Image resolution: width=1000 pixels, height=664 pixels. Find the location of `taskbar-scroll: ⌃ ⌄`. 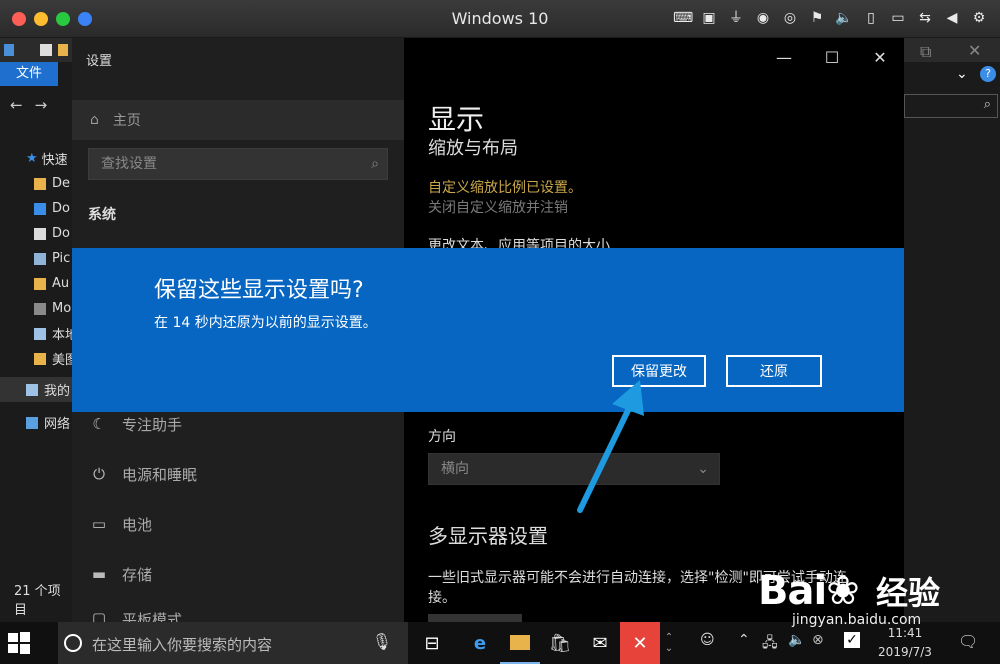

taskbar-scroll: ⌃ ⌄ is located at coordinates (669, 643).